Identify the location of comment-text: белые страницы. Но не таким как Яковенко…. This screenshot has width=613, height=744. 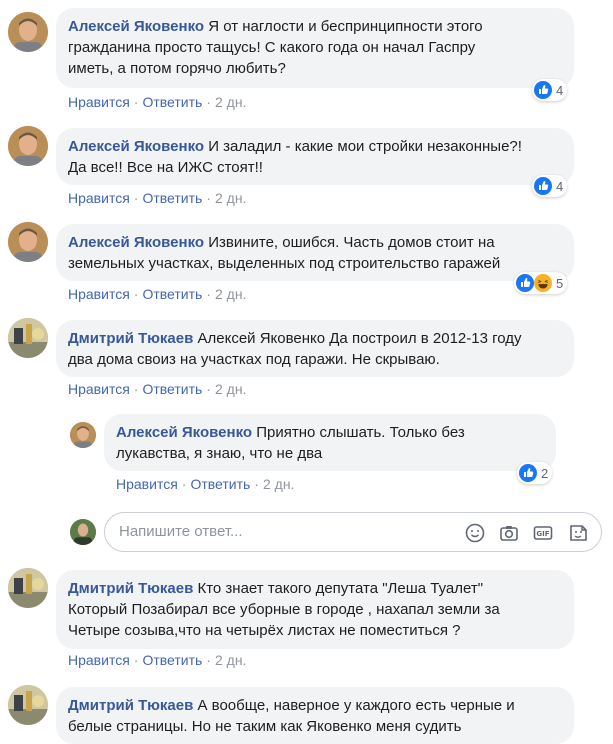
(265, 726).